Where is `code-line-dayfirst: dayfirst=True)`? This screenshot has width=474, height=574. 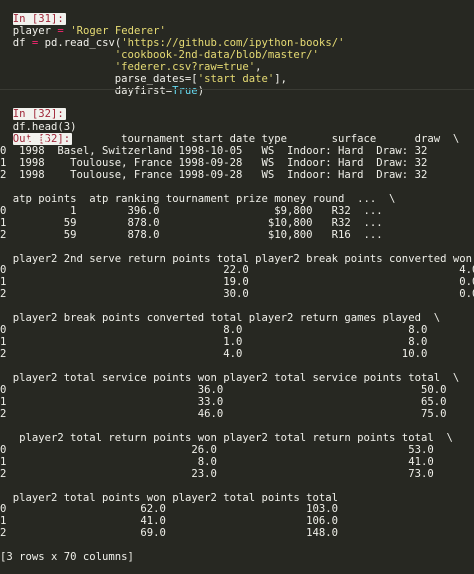
code-line-dayfirst: dayfirst=True) is located at coordinates (153, 85).